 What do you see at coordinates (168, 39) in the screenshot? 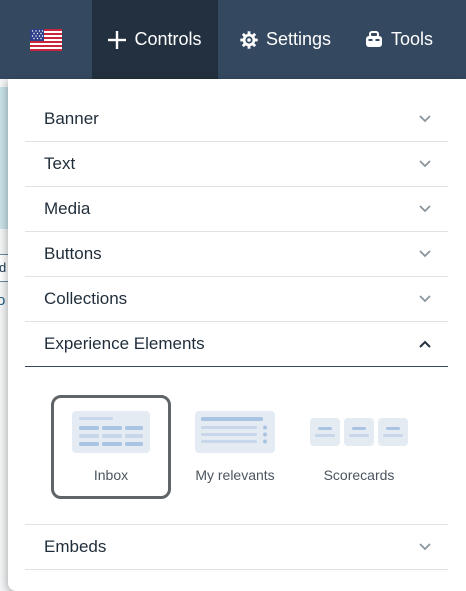
I see `controls-label: Controls` at bounding box center [168, 39].